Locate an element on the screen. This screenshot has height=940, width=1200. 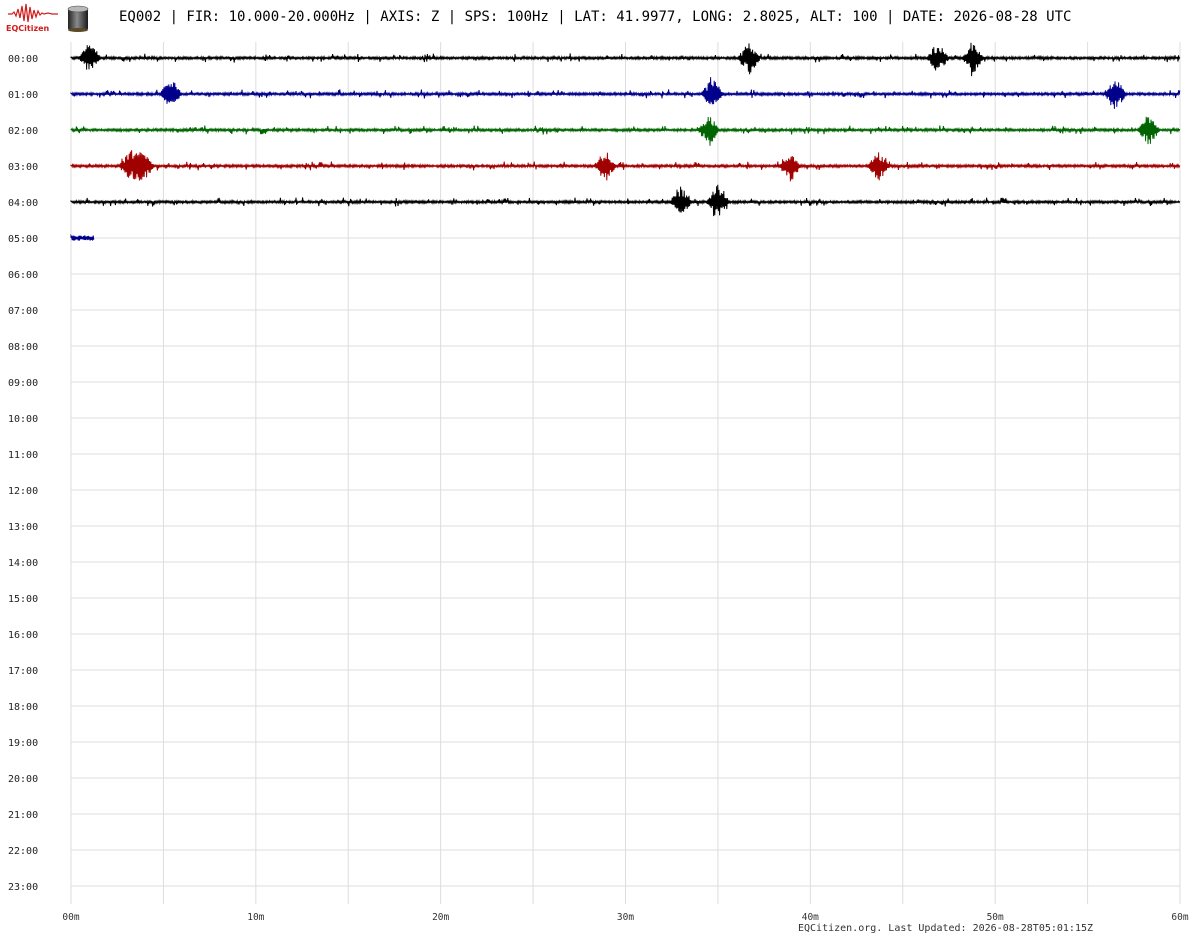
hour-label: 10:00 is located at coordinates (23, 419).